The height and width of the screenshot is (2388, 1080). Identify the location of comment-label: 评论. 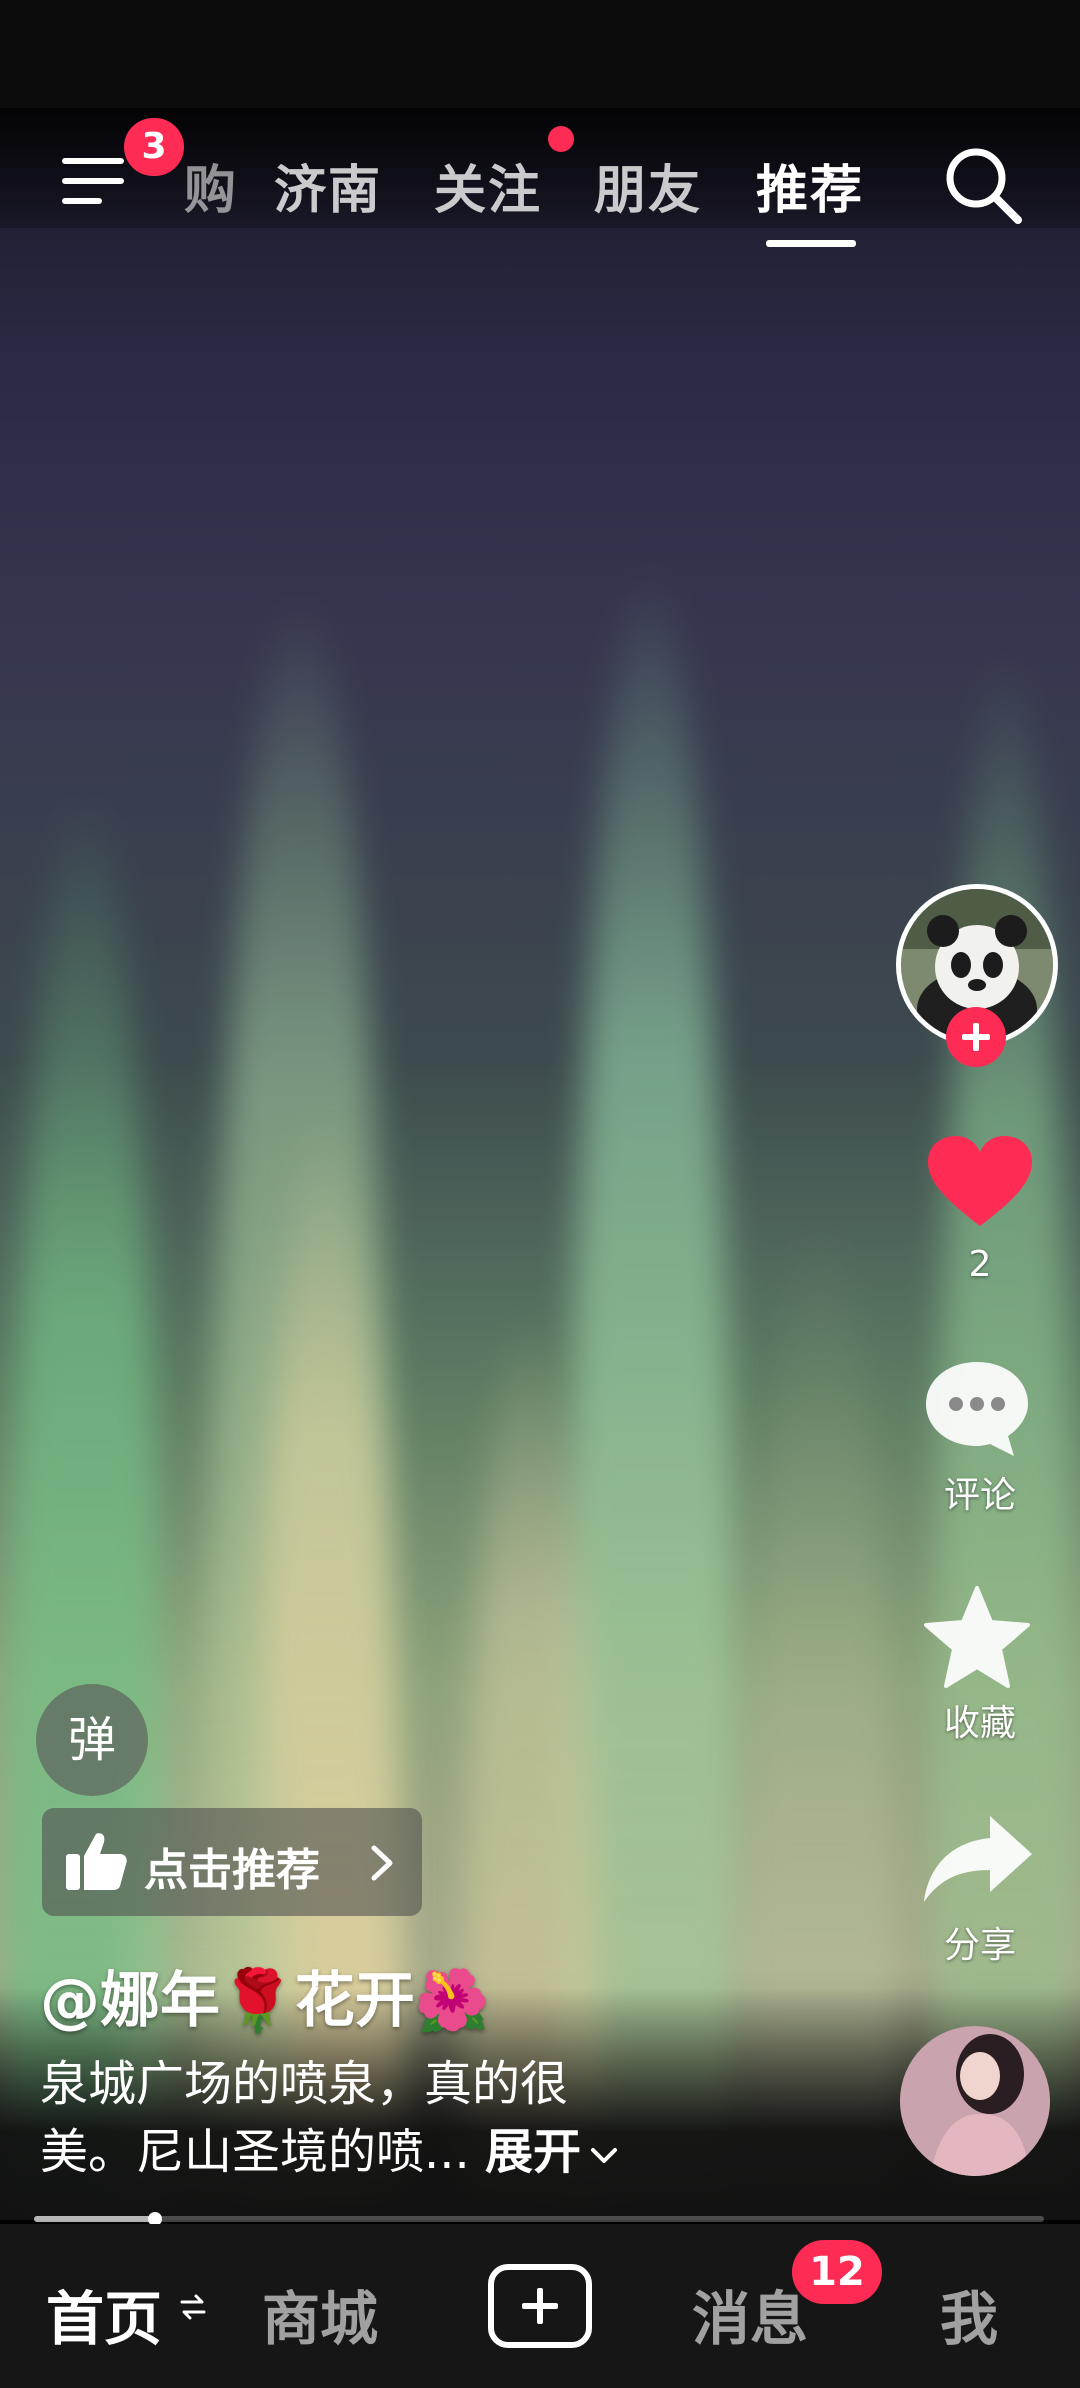
(979, 1495).